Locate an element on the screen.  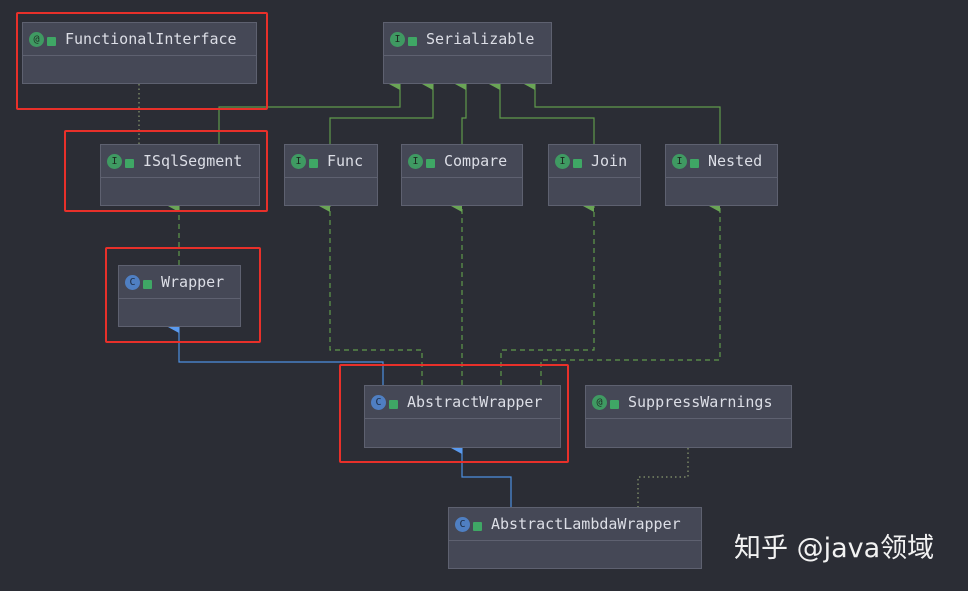
node-join: I Join is located at coordinates (594, 175).